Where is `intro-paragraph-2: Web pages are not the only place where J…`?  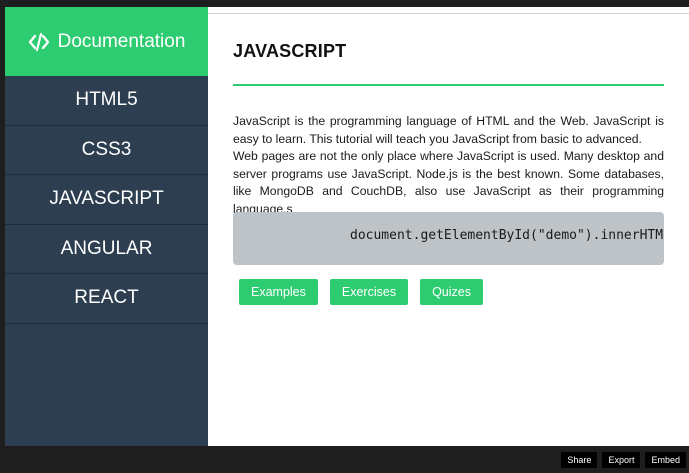 intro-paragraph-2: Web pages are not the only place where J… is located at coordinates (448, 182).